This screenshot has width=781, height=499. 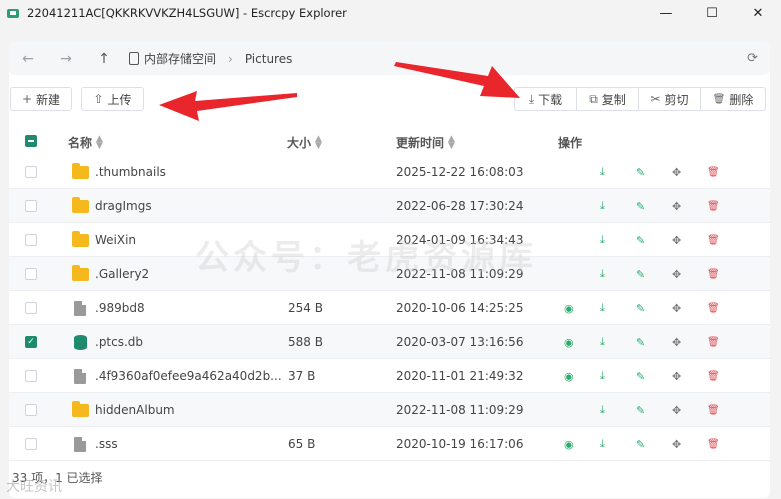 What do you see at coordinates (123, 206) in the screenshot?
I see `file-name: dragImgs` at bounding box center [123, 206].